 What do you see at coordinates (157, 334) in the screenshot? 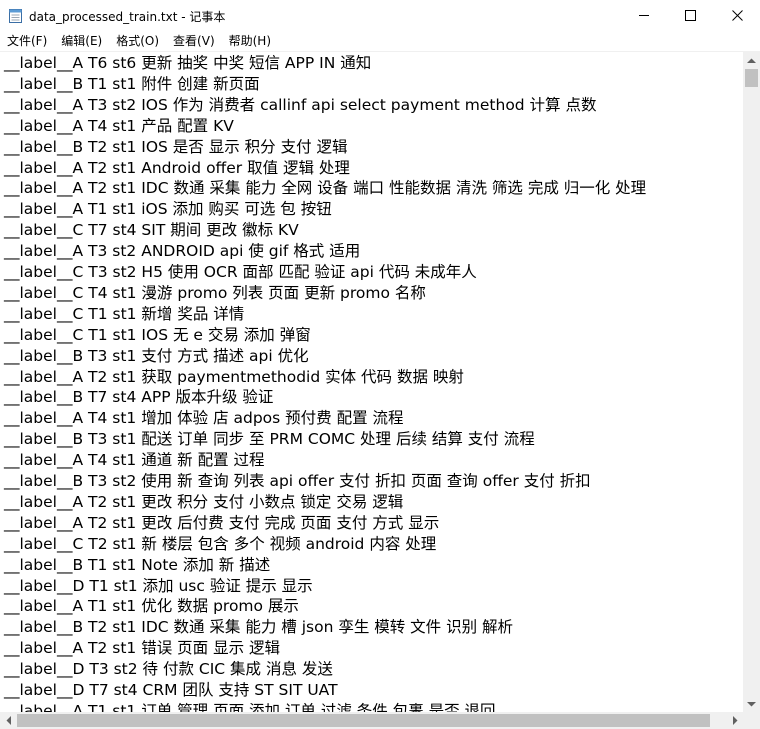
I see `text-line: __label__C T1 st1 IOS 无 e 交易 添加 弹窗` at bounding box center [157, 334].